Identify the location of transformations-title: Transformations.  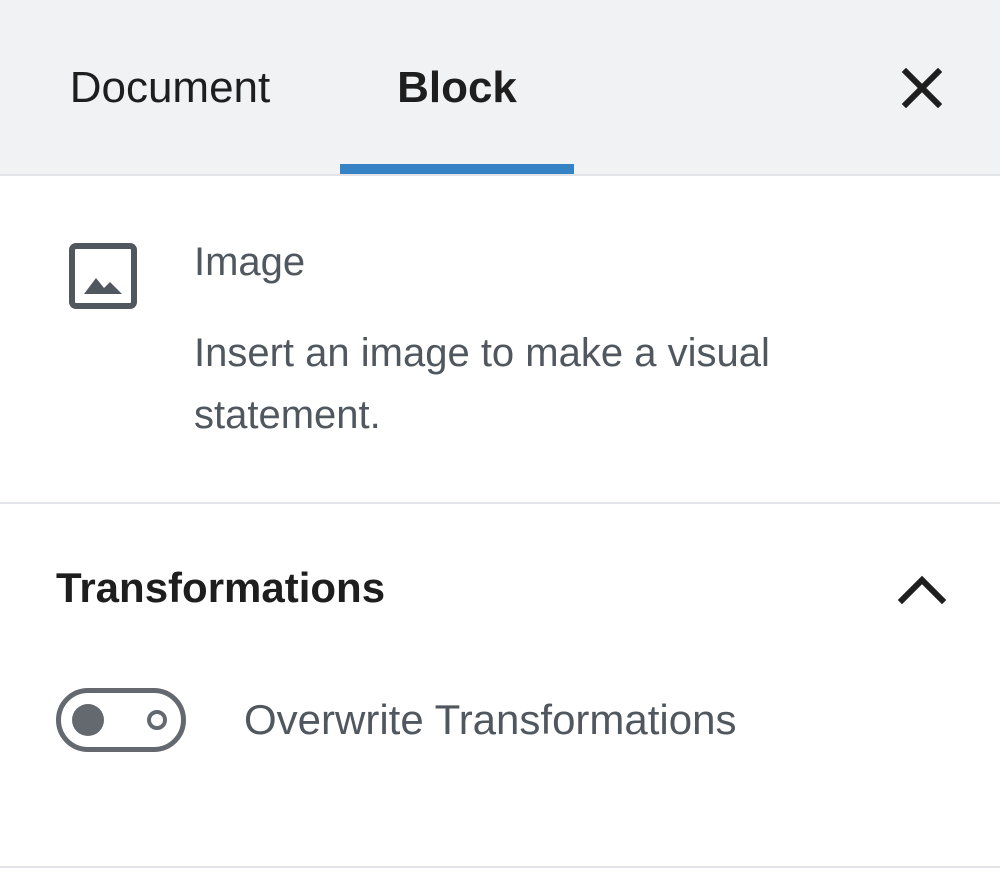
(221, 587).